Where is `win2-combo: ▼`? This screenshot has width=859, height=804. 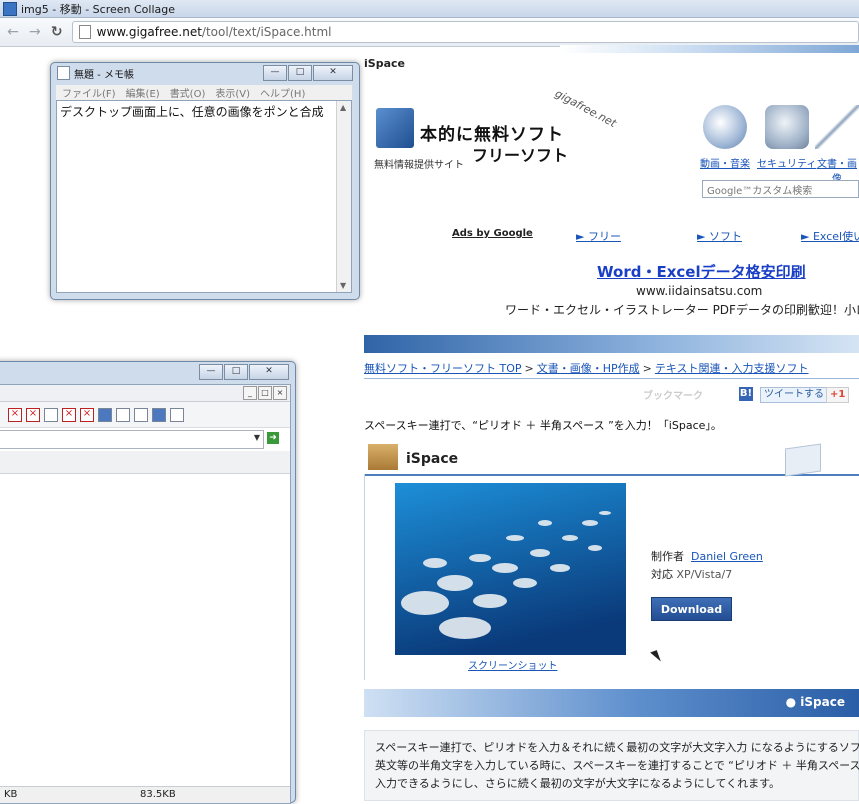
win2-combo: ▼ is located at coordinates (132, 439).